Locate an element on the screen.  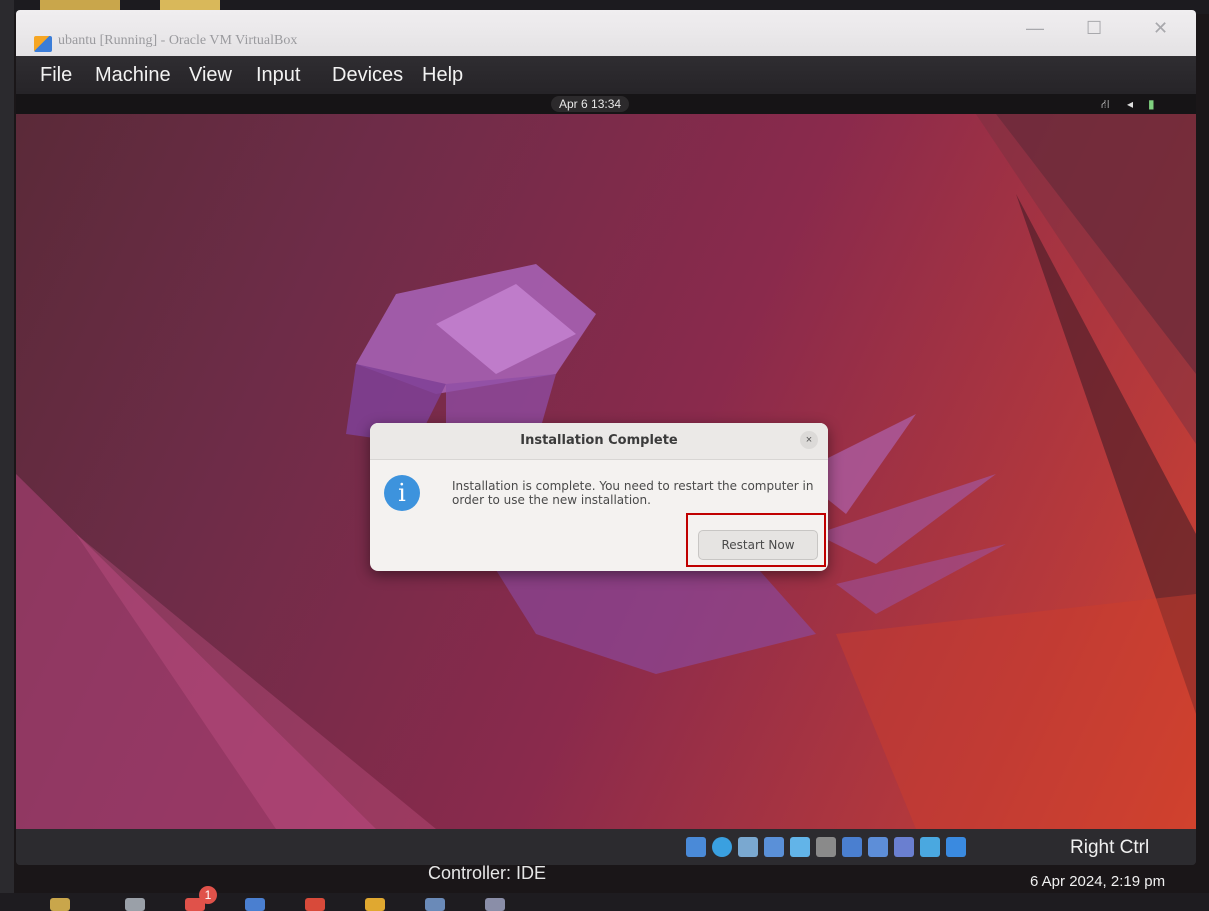
menubar: File Machine View Input Devices Help is located at coordinates (606, 75).